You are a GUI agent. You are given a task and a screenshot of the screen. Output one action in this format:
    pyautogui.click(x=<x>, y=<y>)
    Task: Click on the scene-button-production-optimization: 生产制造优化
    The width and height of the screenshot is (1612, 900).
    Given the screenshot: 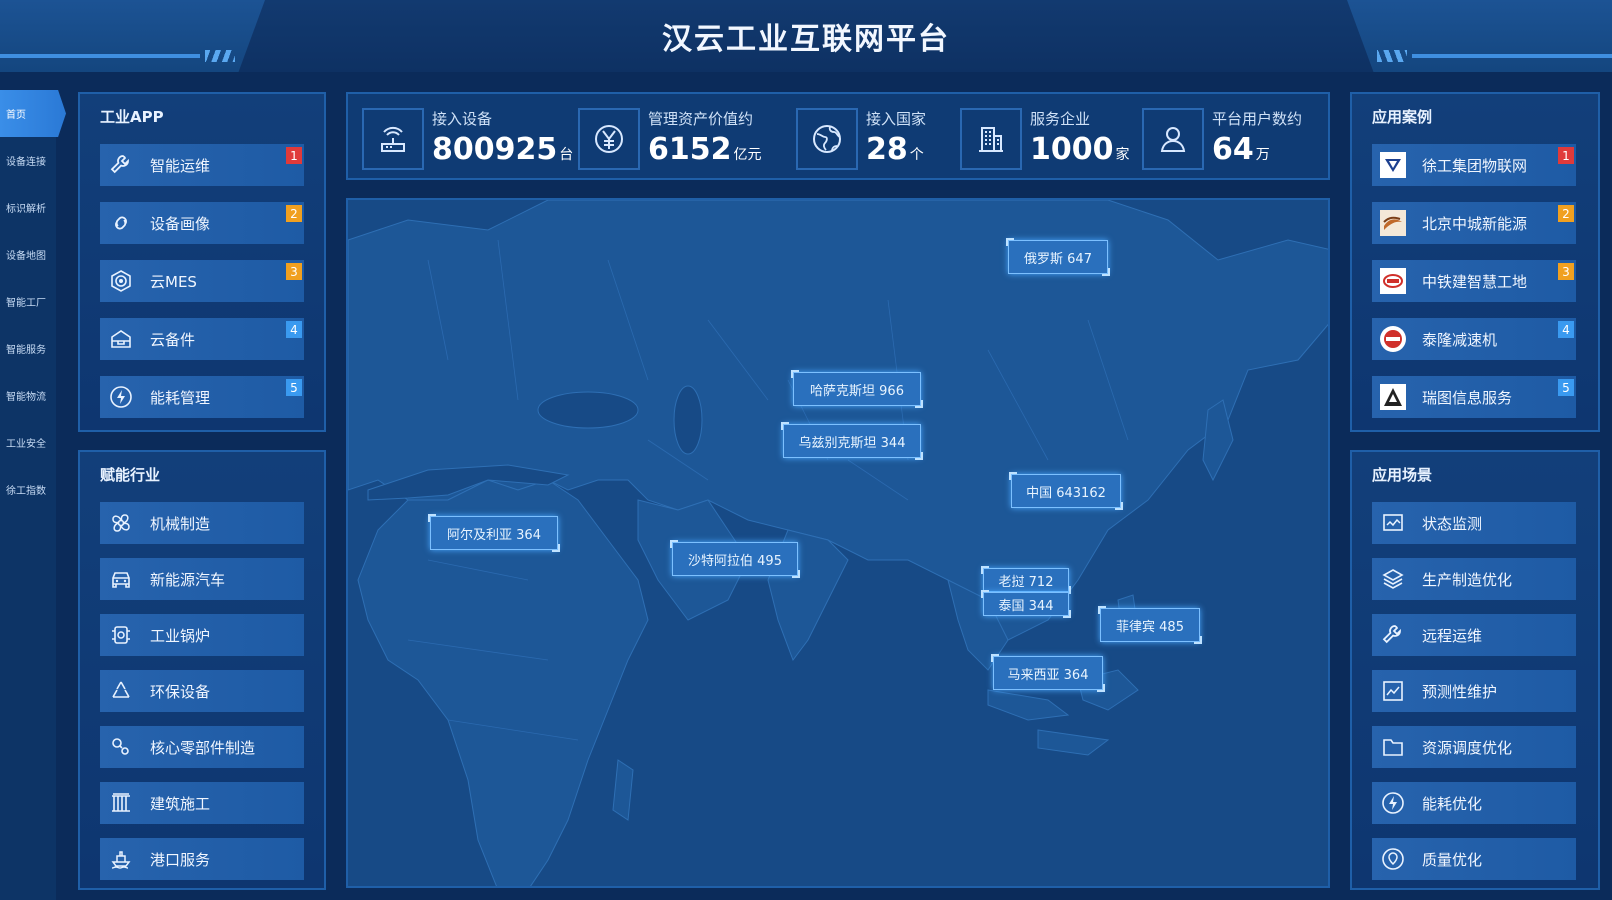 What is the action you would take?
    pyautogui.click(x=1474, y=579)
    